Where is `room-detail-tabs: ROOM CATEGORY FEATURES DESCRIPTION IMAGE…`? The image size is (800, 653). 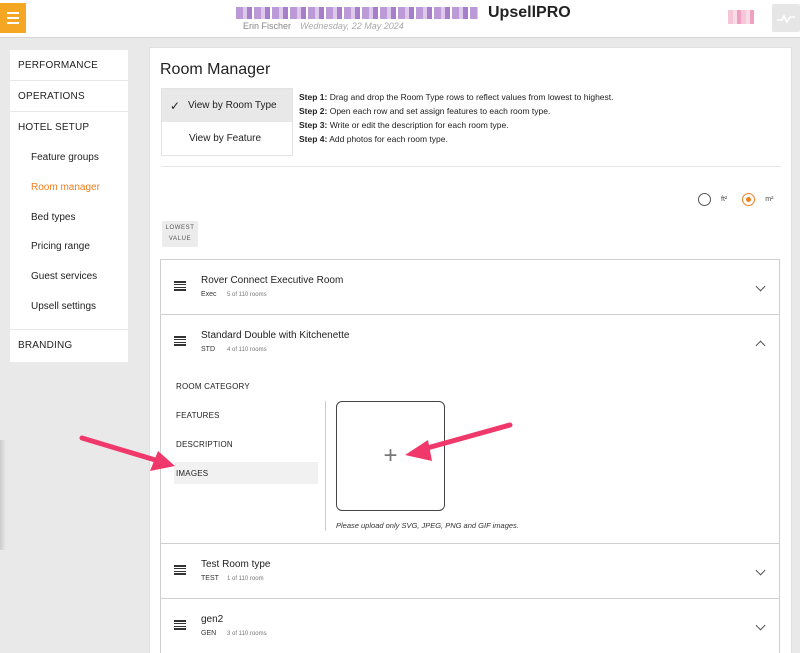 room-detail-tabs: ROOM CATEGORY FEATURES DESCRIPTION IMAGE… is located at coordinates (246, 433).